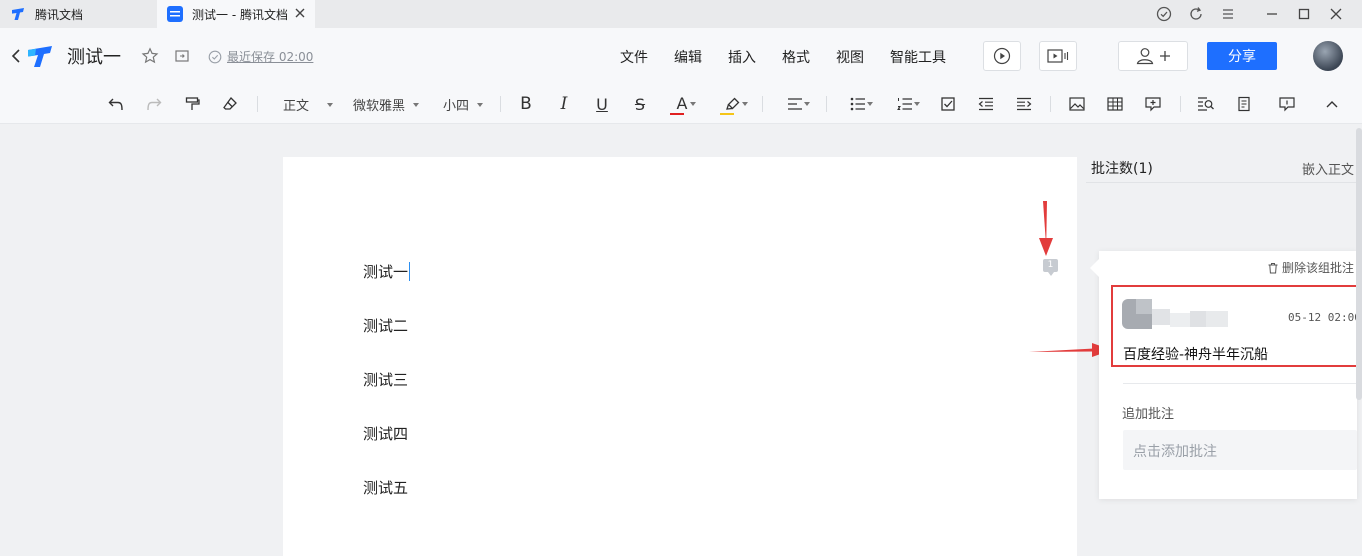 The width and height of the screenshot is (1362, 556). Describe the element at coordinates (116, 104) in the screenshot. I see `undo-icon` at that location.